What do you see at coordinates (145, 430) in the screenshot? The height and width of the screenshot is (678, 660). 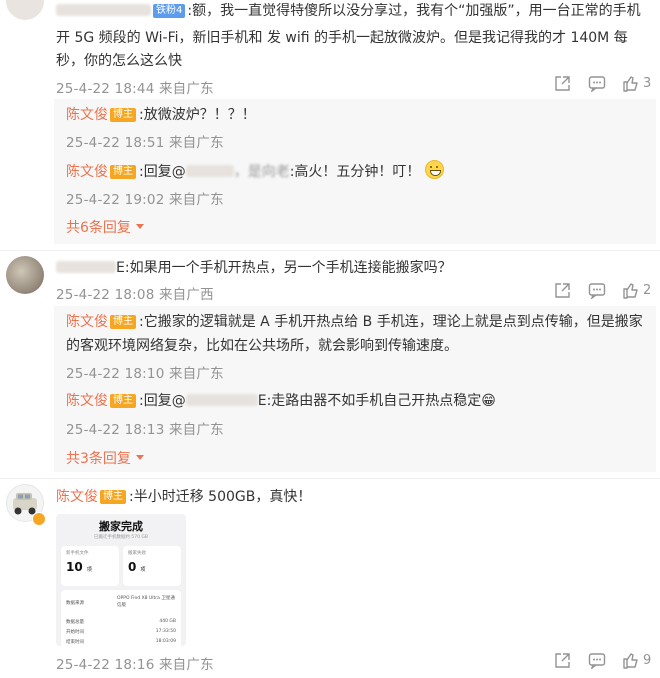 I see `reply-time: 25-4-22 18:13 来自广东` at bounding box center [145, 430].